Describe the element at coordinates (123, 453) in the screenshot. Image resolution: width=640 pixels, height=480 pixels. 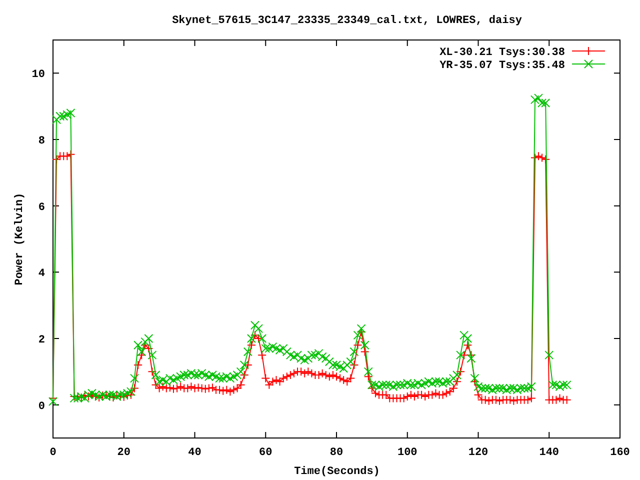
I see `tick-label: 20` at that location.